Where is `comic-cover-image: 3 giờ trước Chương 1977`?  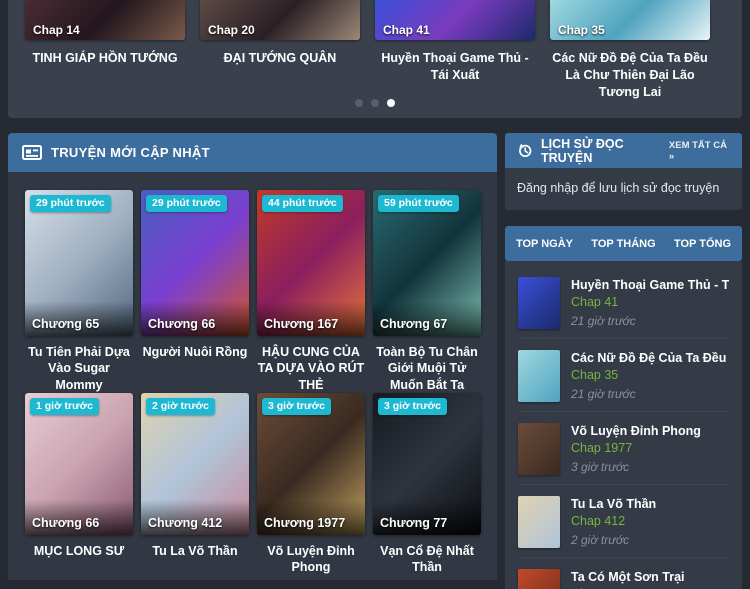
comic-cover-image: 3 giờ trước Chương 1977 is located at coordinates (311, 464).